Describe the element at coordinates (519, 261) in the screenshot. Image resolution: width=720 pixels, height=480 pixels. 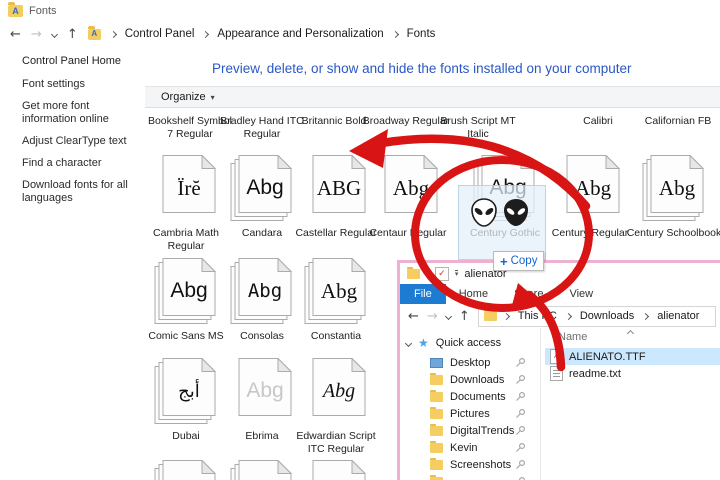
I see `copy-drop-tooltip: + Copy` at that location.